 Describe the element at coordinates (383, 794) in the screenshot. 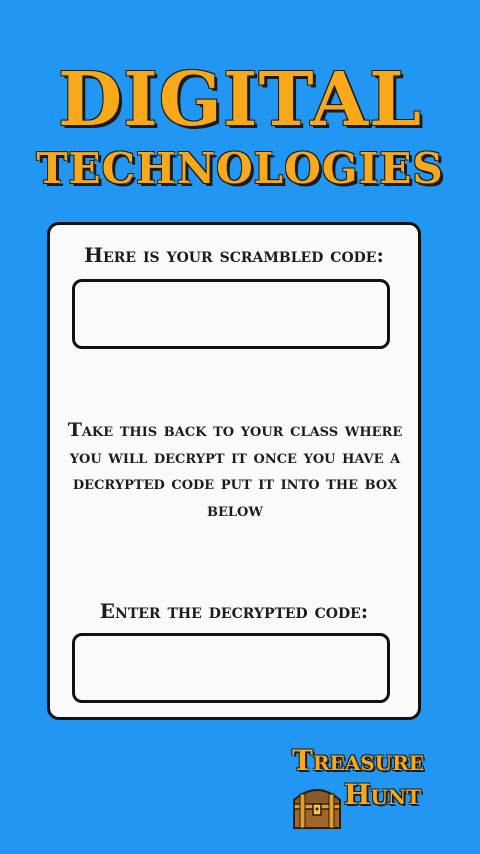

I see `logo-text-hunt: Hunt` at that location.